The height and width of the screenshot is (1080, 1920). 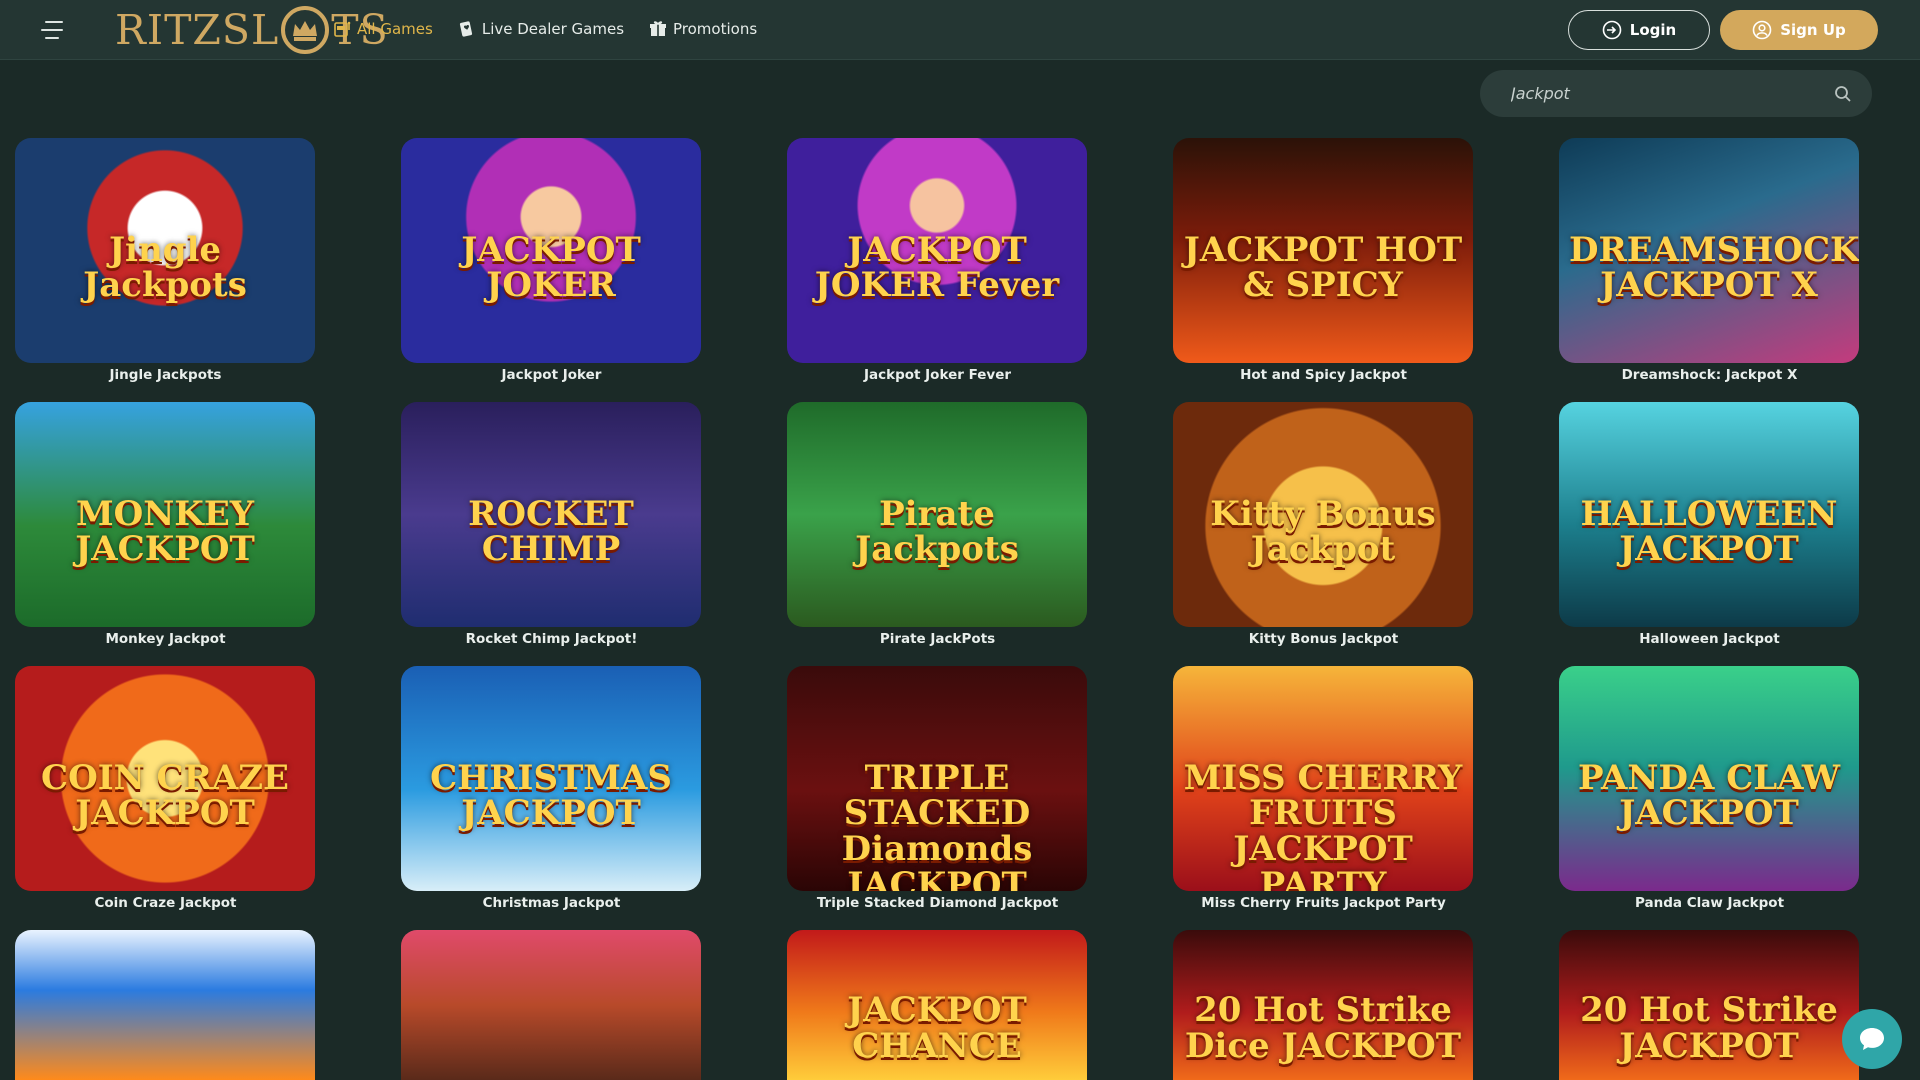 What do you see at coordinates (1709, 903) in the screenshot?
I see `game-title: Panda Claw Jackpot` at bounding box center [1709, 903].